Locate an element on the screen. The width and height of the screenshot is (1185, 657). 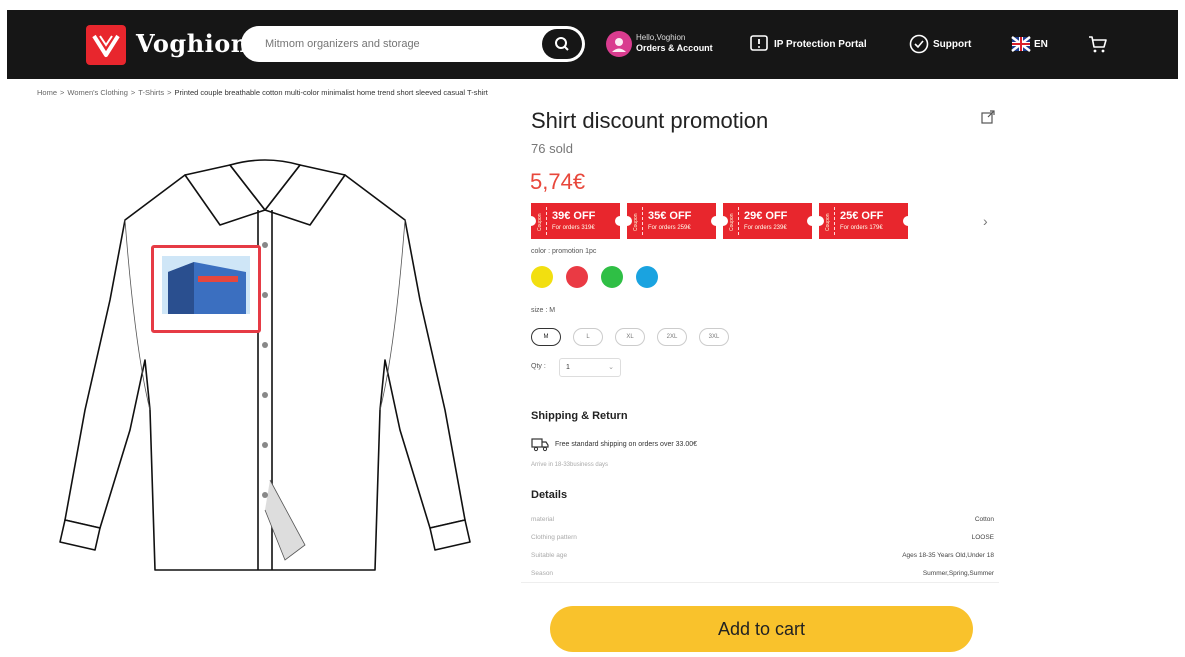
coupon-card: Coupon 25€ OFF For orders 179€ is located at coordinates (863, 221).